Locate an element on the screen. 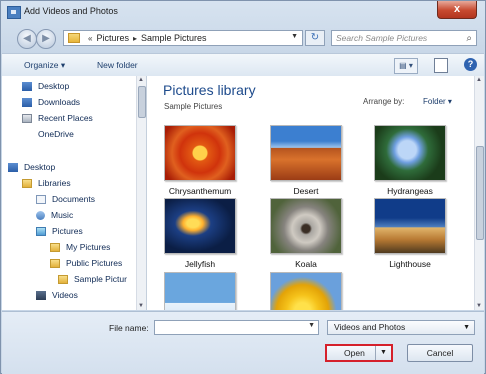 The width and height of the screenshot is (486, 374). nav-item-label: Music is located at coordinates (62, 215).